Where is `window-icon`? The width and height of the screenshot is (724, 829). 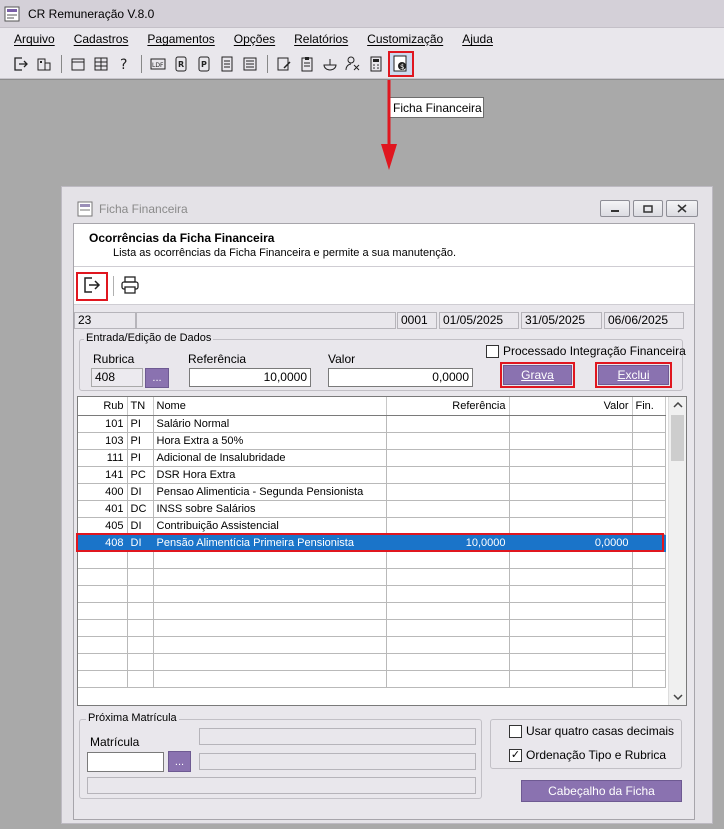
window-icon is located at coordinates (85, 209).